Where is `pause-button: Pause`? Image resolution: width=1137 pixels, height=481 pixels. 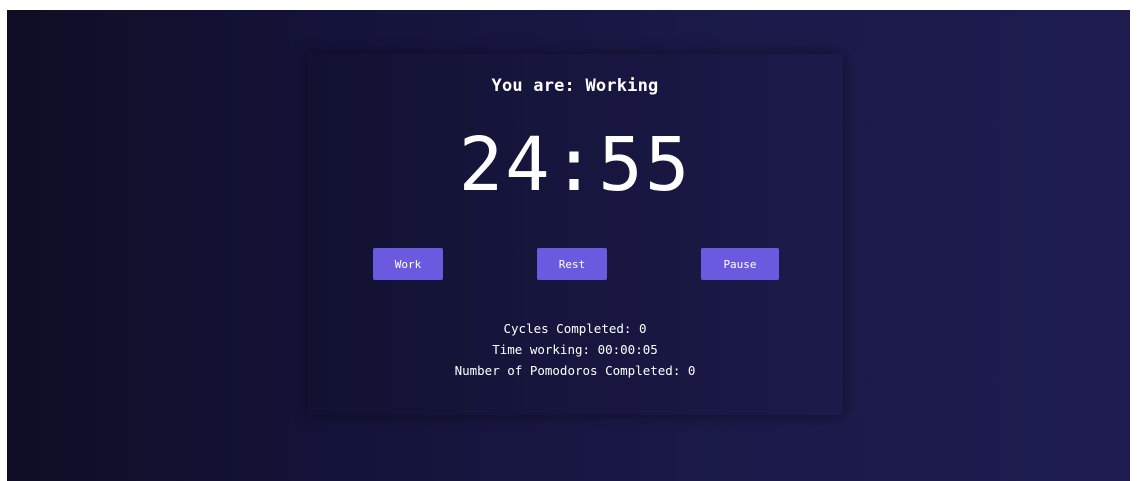
pause-button: Pause is located at coordinates (740, 264).